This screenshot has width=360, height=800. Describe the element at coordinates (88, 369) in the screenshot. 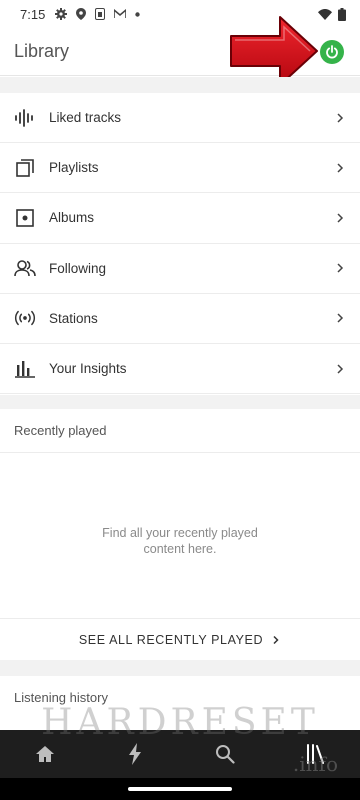

I see `menu-item-label: Your Insights` at that location.